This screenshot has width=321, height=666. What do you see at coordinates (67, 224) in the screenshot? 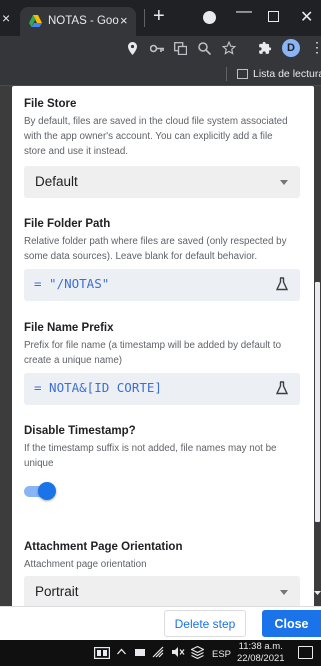
I see `file-folder-path-label: File Folder Path` at bounding box center [67, 224].